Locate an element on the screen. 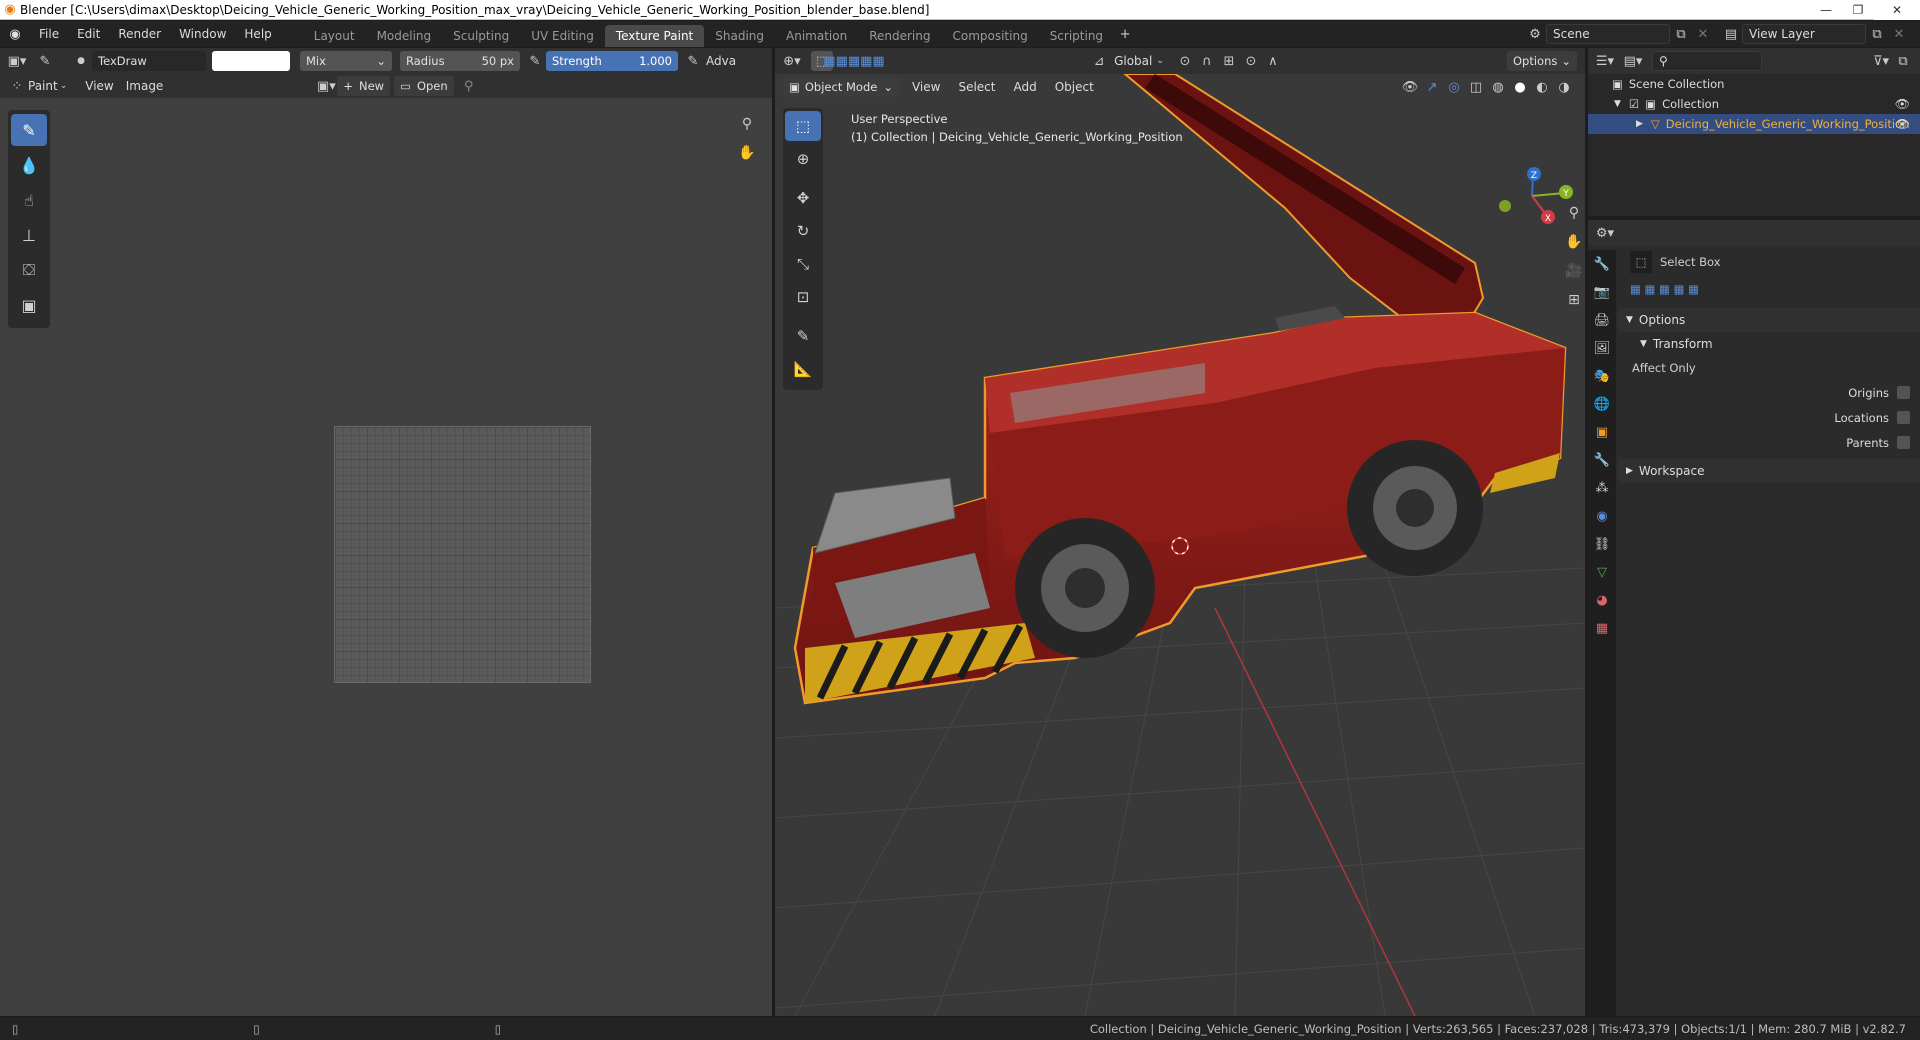  move-tool-icon: ✥ is located at coordinates (803, 198).